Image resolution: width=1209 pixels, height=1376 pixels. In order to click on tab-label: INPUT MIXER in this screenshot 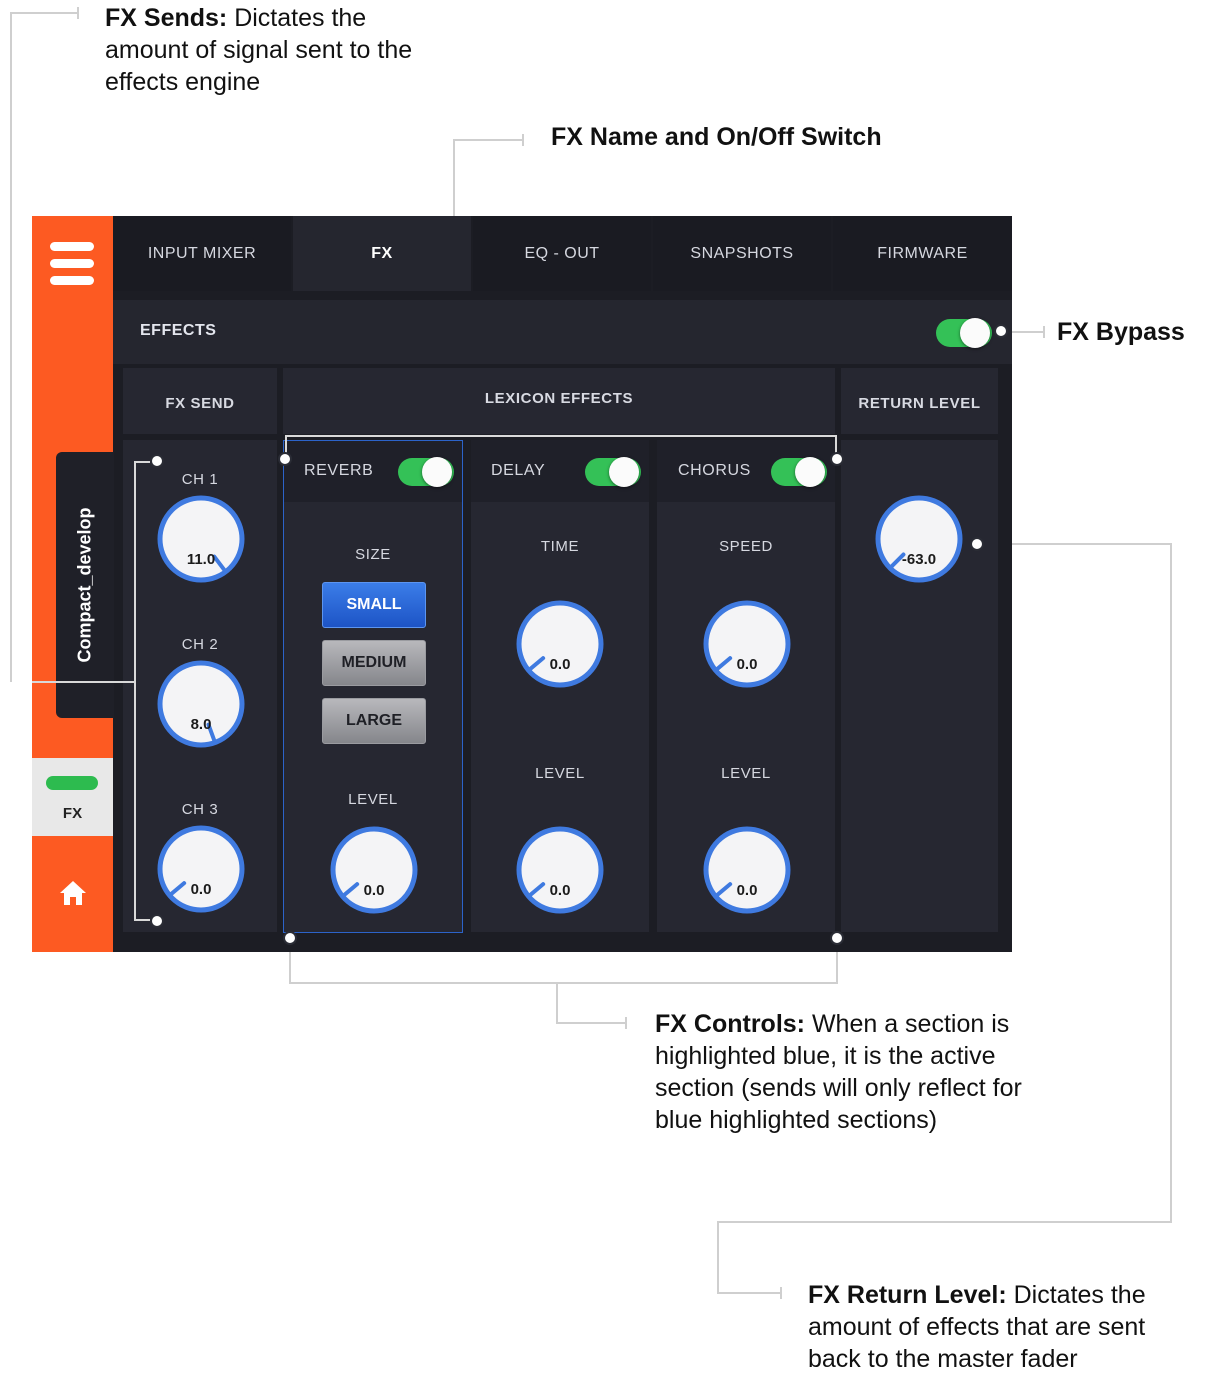, I will do `click(202, 253)`.